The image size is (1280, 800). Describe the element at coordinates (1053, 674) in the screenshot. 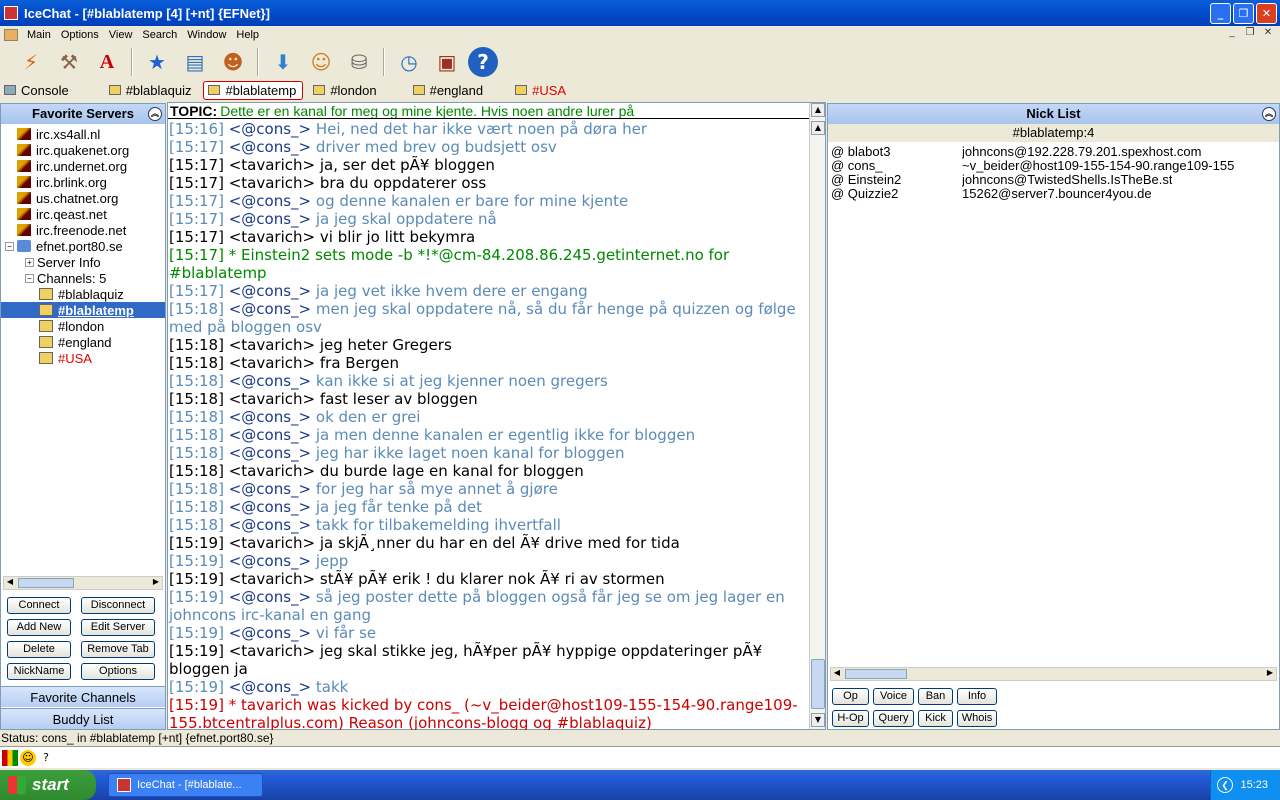

I see `nick-horizontal-scrollbar: ◀ ▶` at that location.